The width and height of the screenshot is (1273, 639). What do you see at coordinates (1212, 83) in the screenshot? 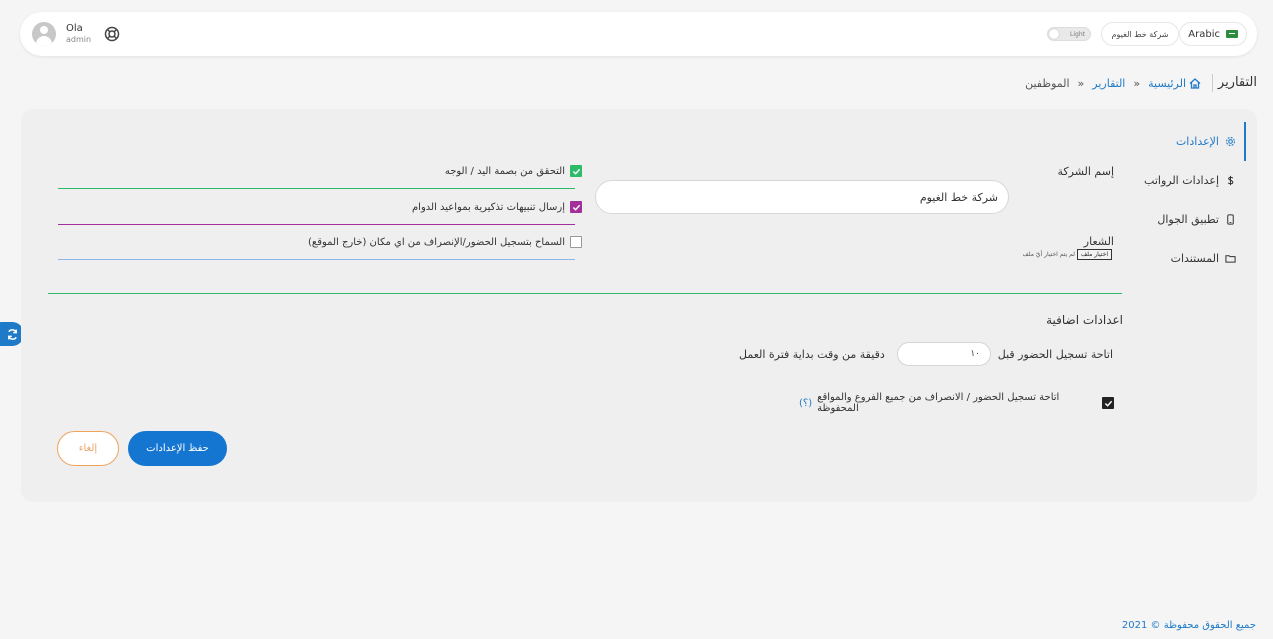
I see `title-divider` at bounding box center [1212, 83].